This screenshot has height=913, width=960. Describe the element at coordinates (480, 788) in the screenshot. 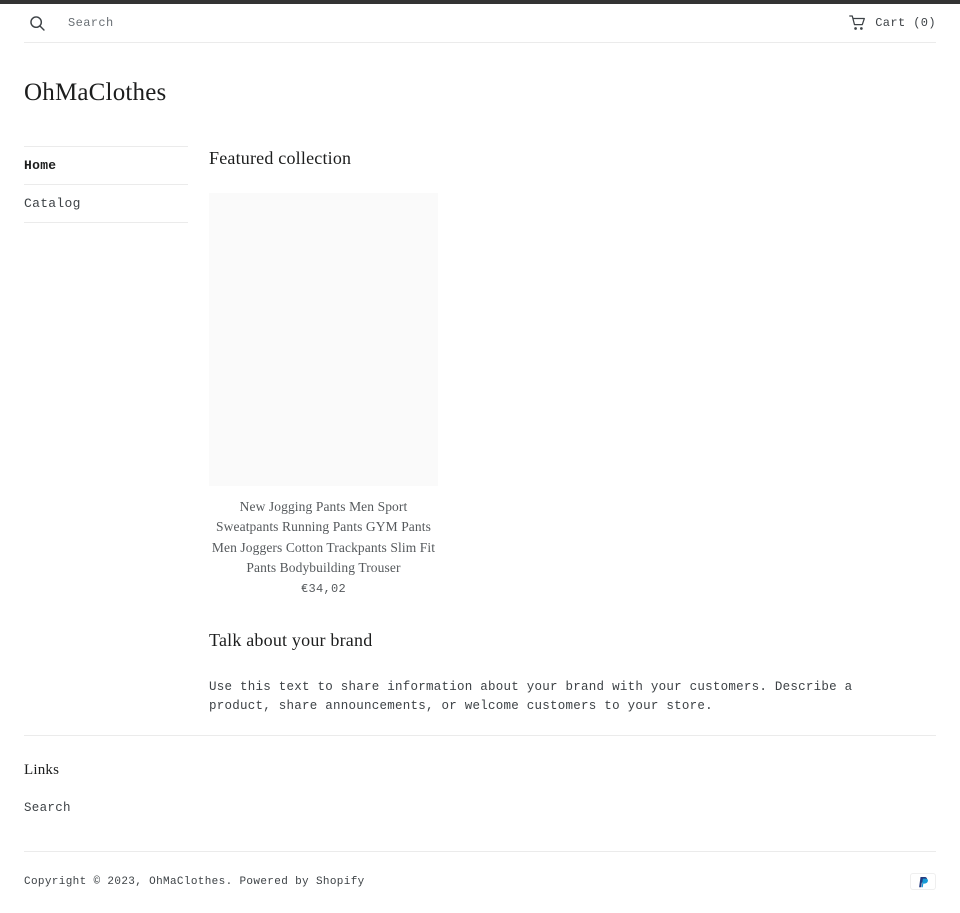

I see `site-footer: Links Search` at that location.